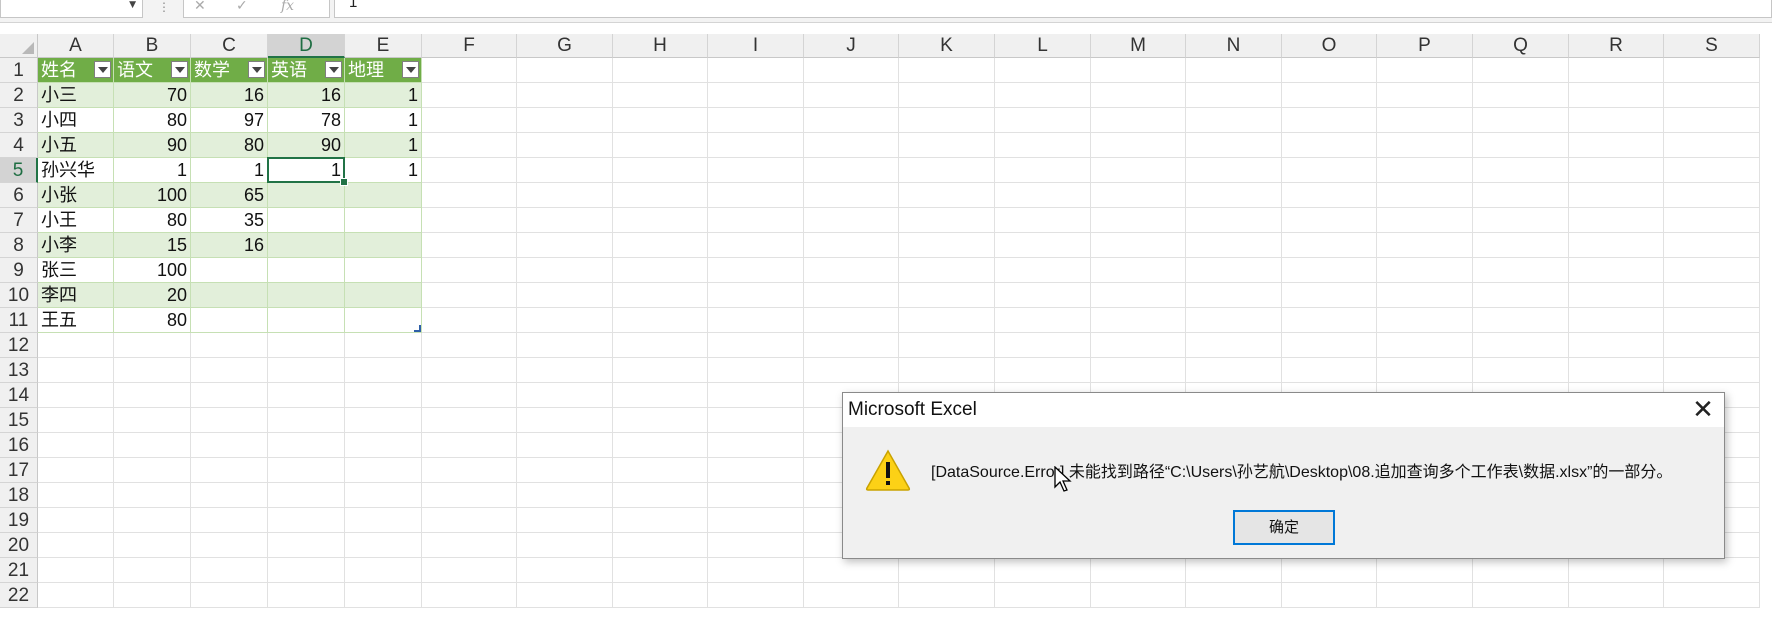 Image resolution: width=1772 pixels, height=620 pixels. I want to click on cell-D2: 16, so click(306, 95).